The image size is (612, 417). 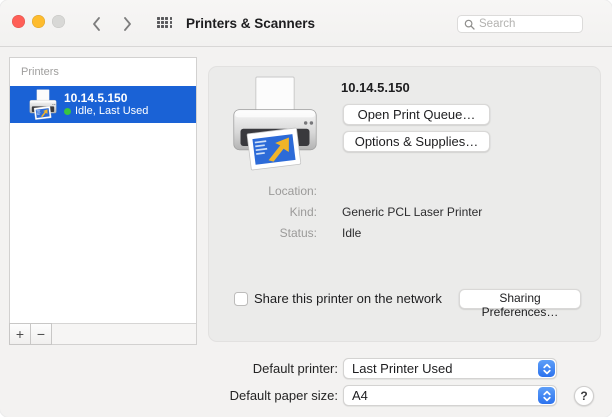 I want to click on status-dot-icon, so click(x=67, y=111).